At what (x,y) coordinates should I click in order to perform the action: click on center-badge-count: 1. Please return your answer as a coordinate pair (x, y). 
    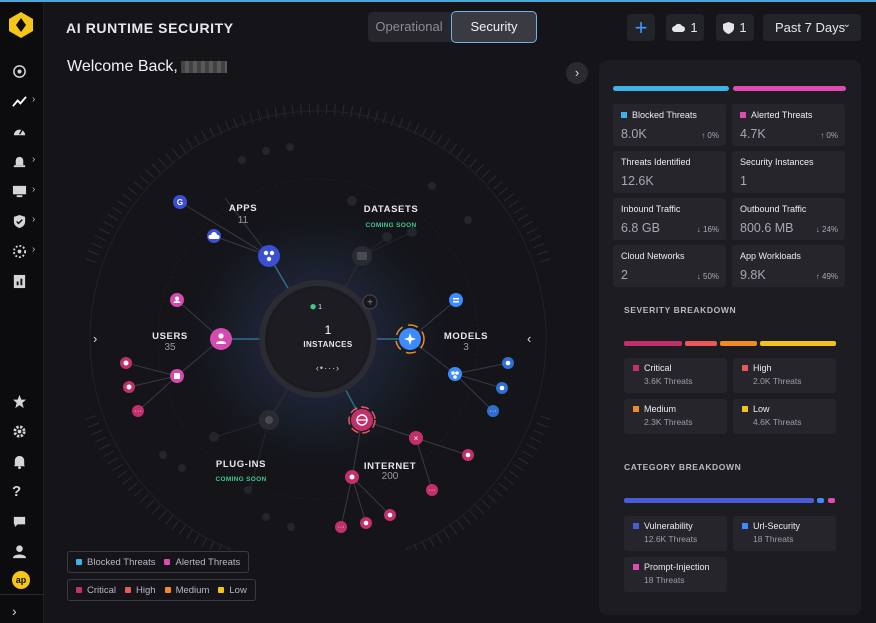
    Looking at the image, I should click on (320, 307).